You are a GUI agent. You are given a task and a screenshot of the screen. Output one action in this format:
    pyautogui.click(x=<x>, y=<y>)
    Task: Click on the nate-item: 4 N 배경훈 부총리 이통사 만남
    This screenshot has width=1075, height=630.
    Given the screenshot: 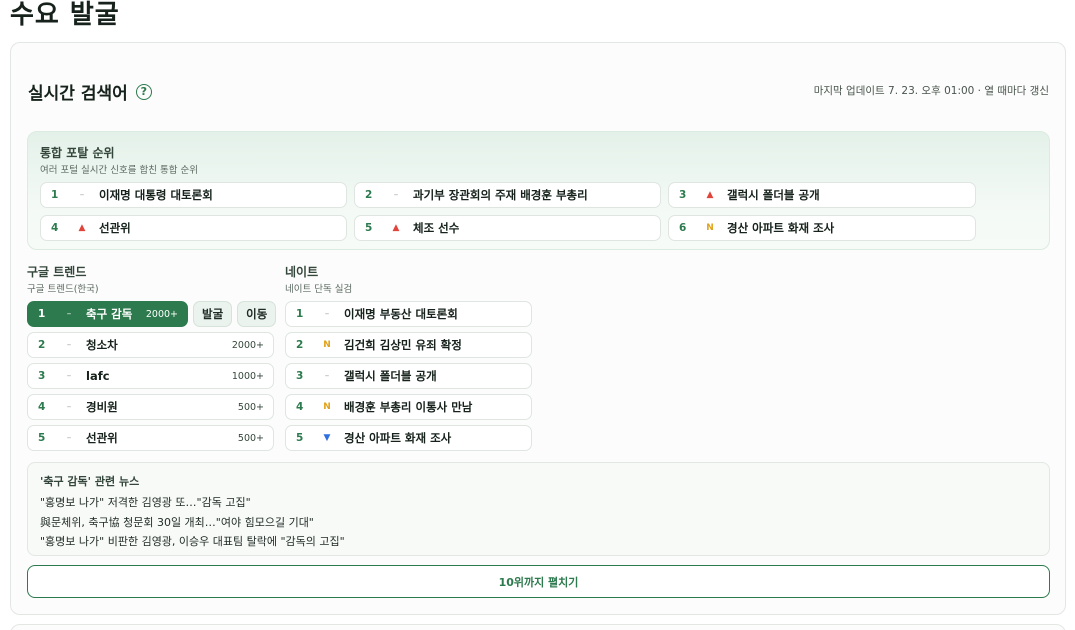 What is the action you would take?
    pyautogui.click(x=408, y=407)
    